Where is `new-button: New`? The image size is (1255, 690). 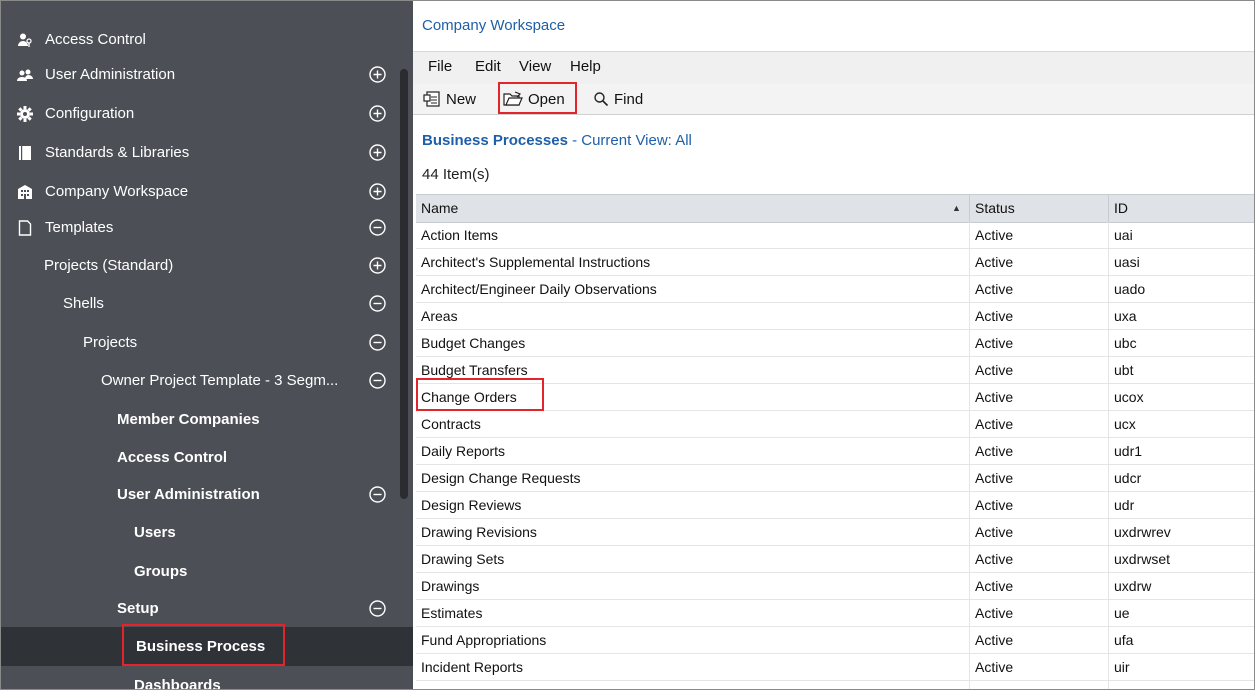 new-button: New is located at coordinates (449, 99).